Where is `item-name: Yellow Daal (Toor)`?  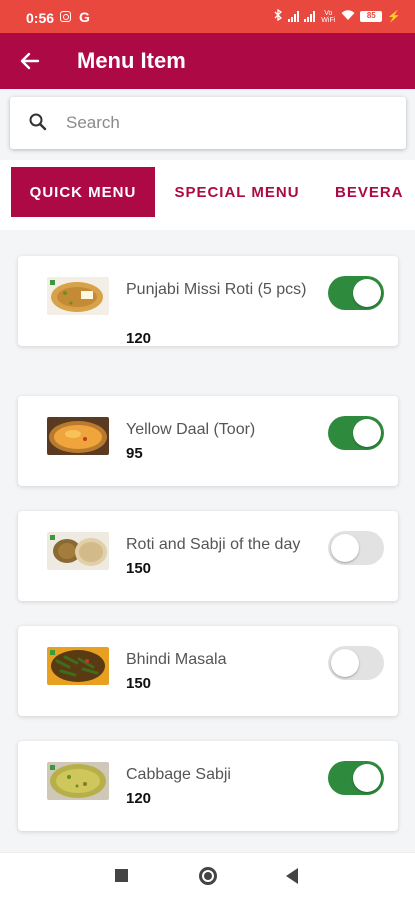 item-name: Yellow Daal (Toor) is located at coordinates (191, 429).